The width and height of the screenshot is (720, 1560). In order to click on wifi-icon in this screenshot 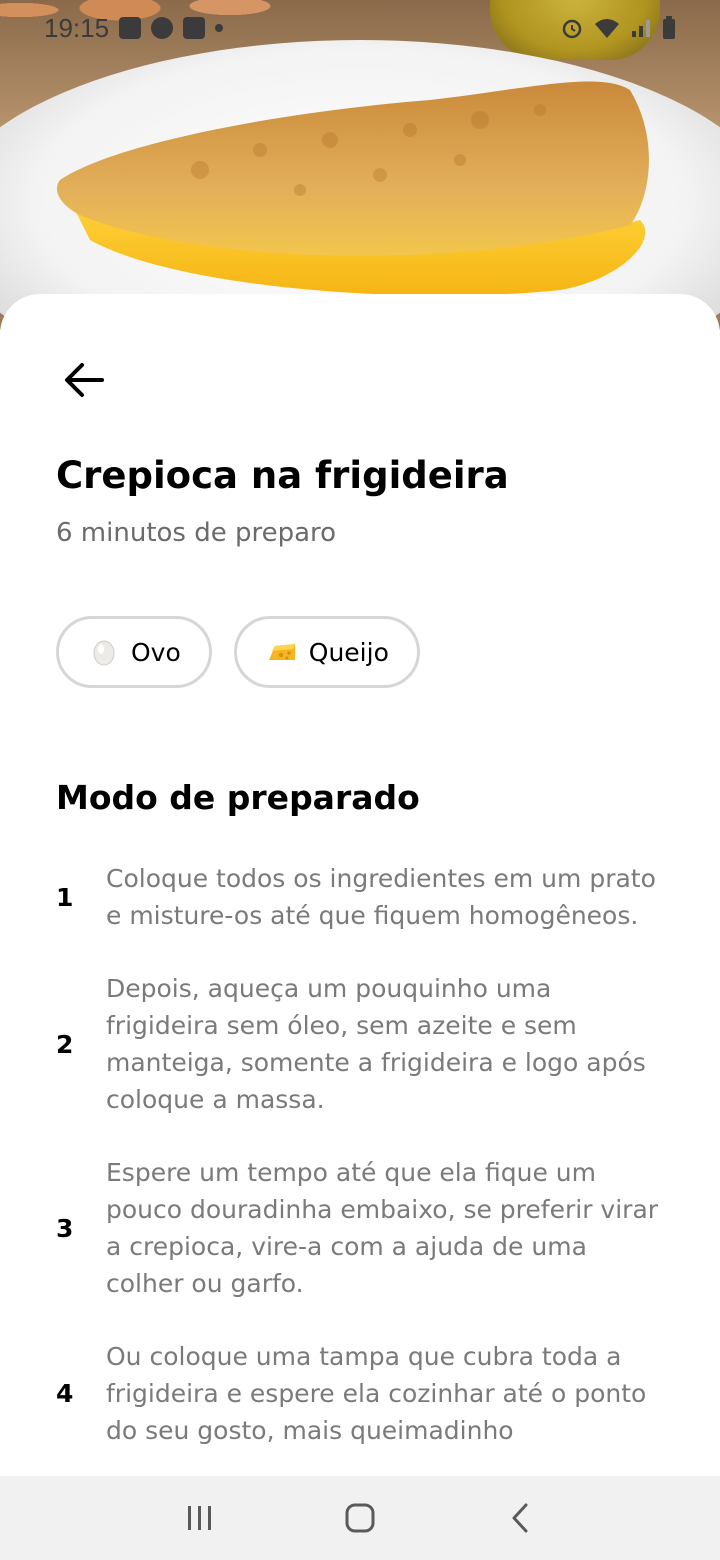, I will do `click(607, 28)`.